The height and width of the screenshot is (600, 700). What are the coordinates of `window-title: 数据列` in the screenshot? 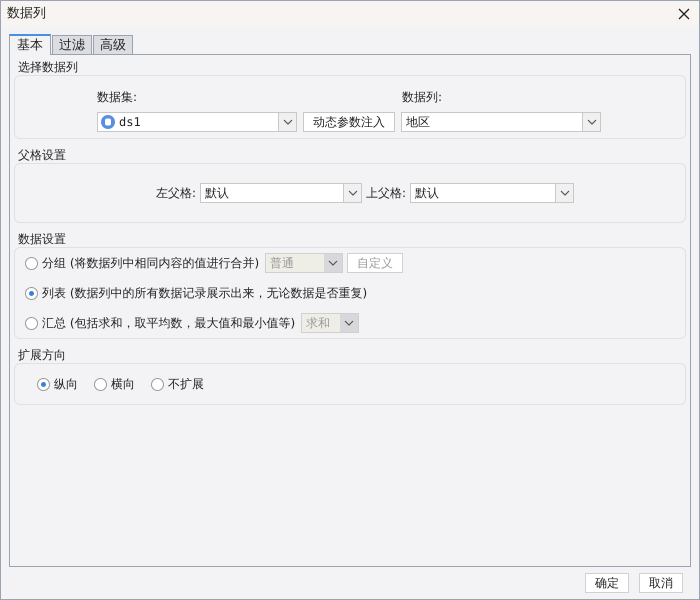 It's located at (26, 14).